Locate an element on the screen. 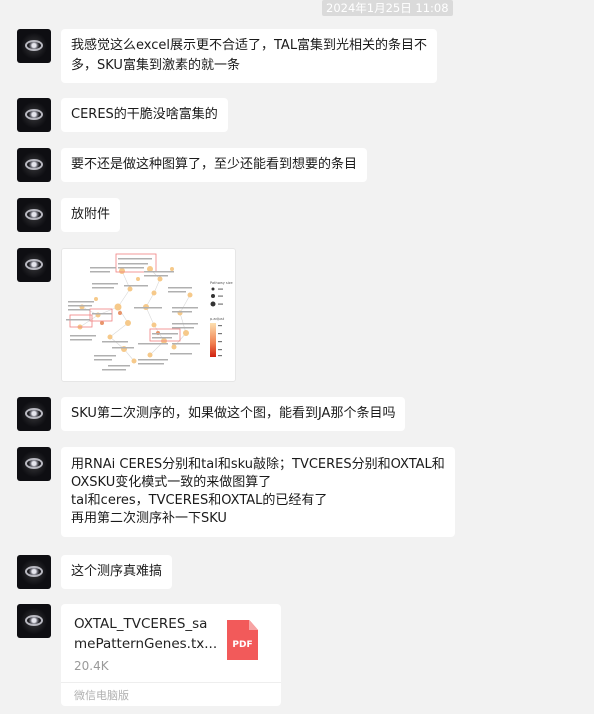 This screenshot has width=594, height=714. message-bubble: CERES的干脆没啥富集的 is located at coordinates (144, 115).